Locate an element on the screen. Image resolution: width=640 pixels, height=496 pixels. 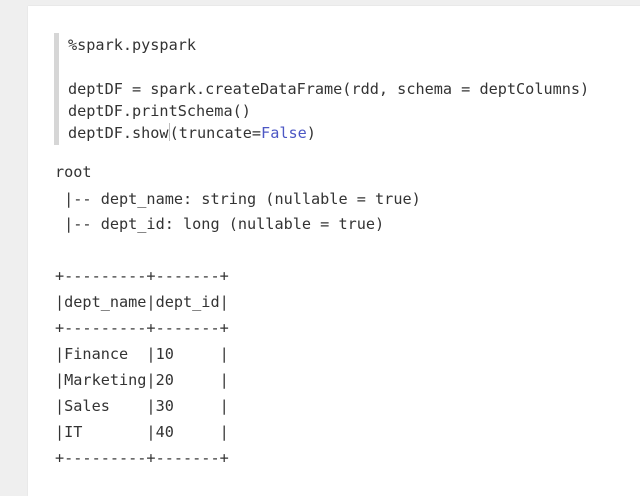
schema-field-dept-id: |-- dept_id: long (nullable = true) is located at coordinates (220, 224).